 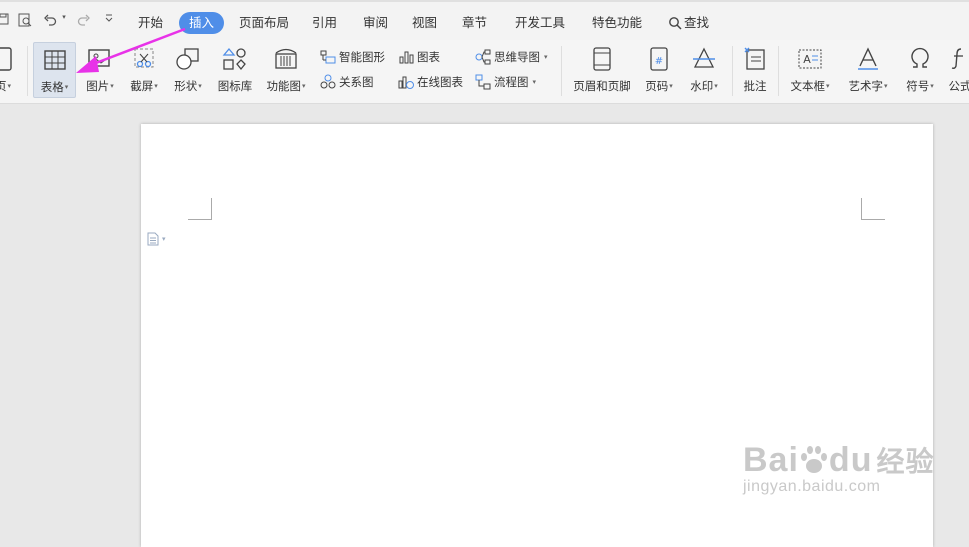 I want to click on textbox-icon: A, so click(x=810, y=59).